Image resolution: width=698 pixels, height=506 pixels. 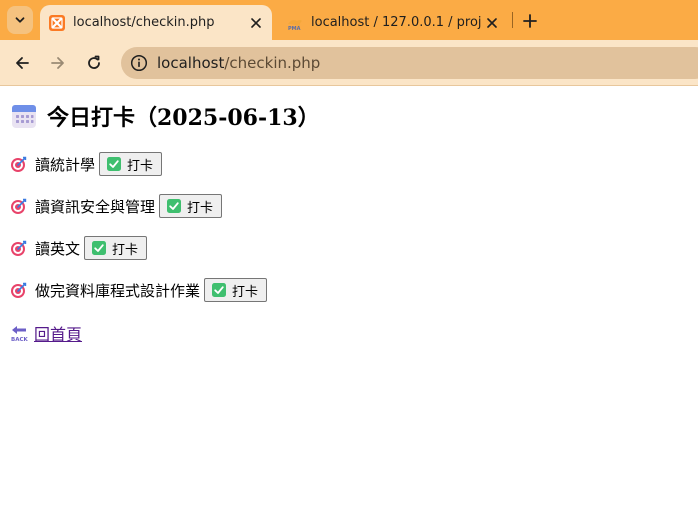 I want to click on page-heading: 今日打卡（2025-06-13）, so click(x=165, y=116).